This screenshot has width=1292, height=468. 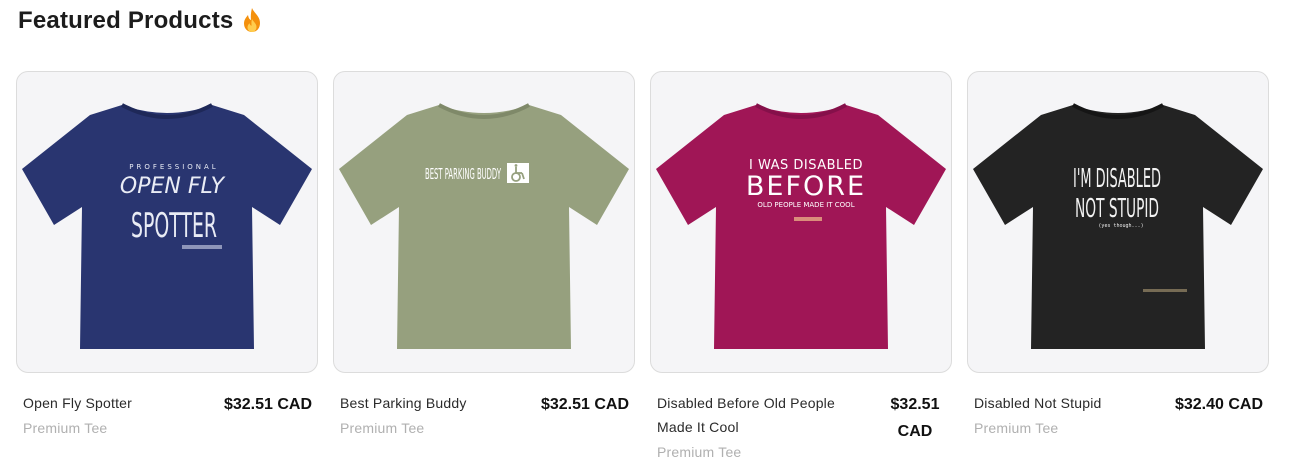 I want to click on product-price: $32.40 CAD, so click(x=1218, y=404).